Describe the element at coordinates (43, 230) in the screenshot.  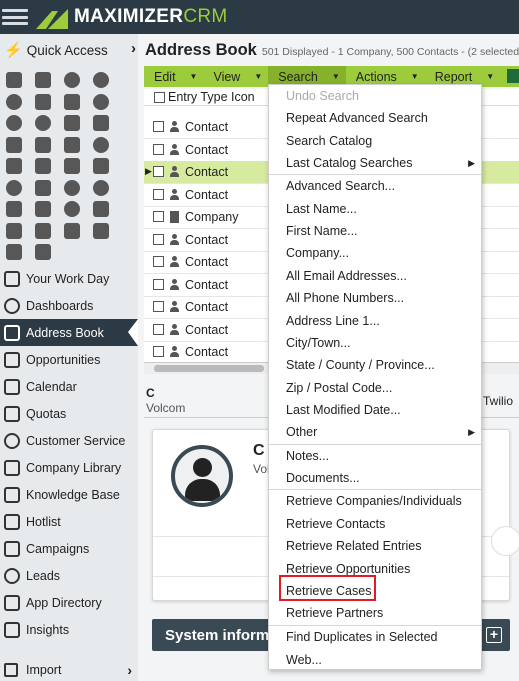
I see `wrench-icon` at that location.